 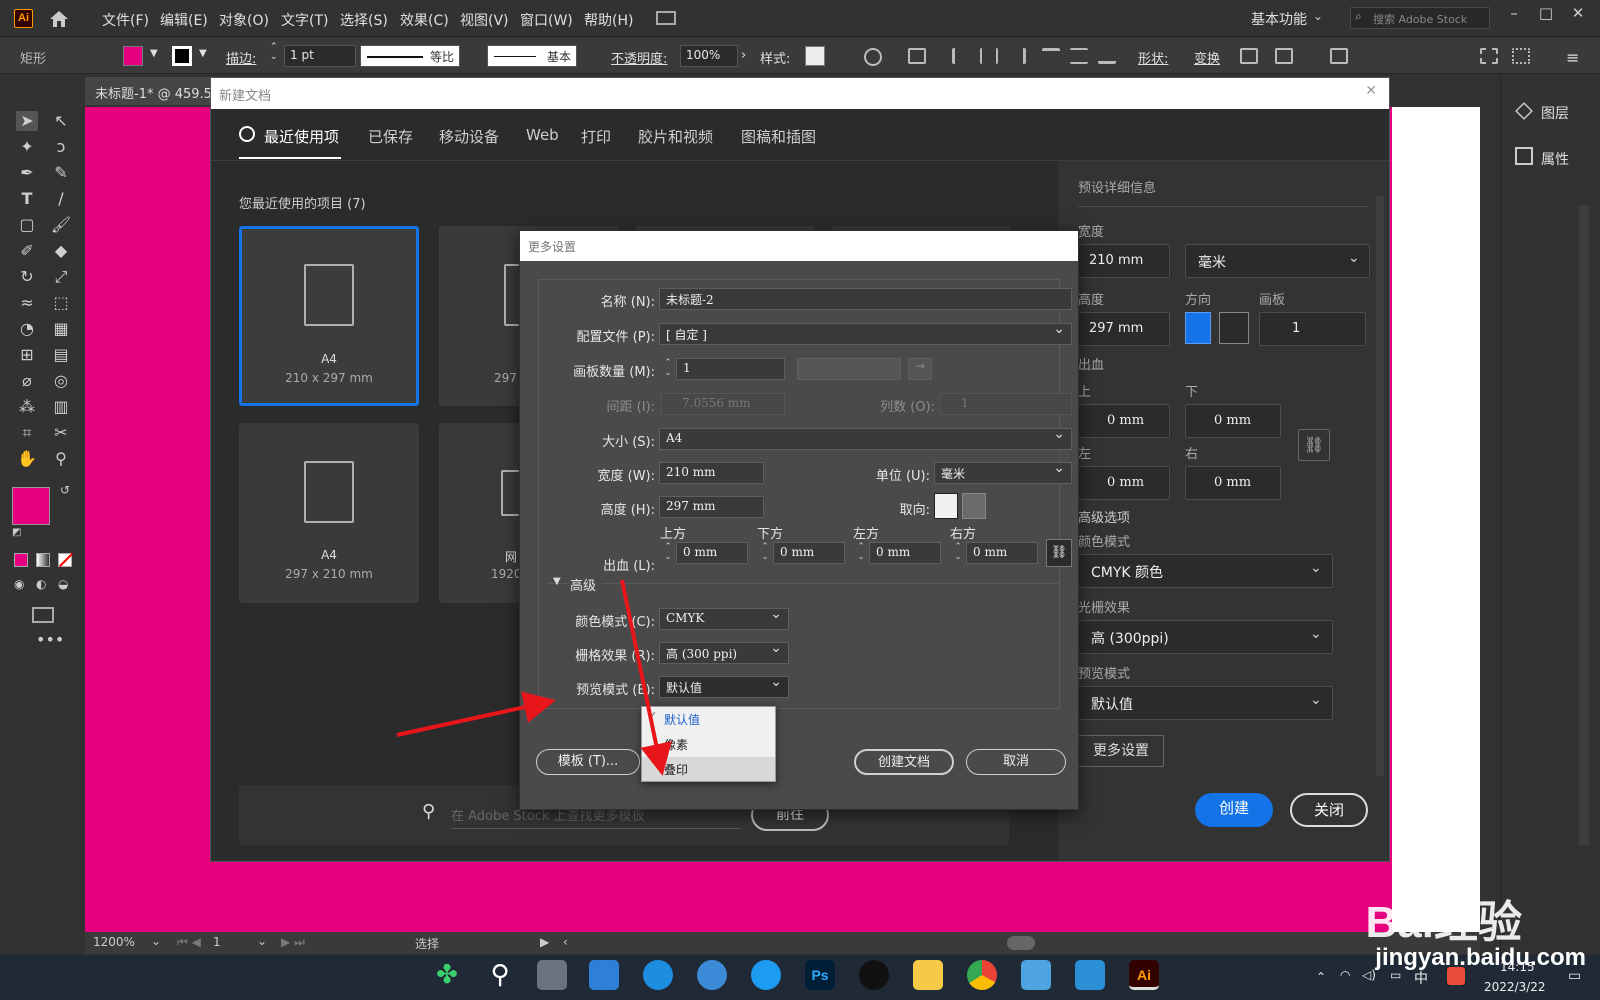 I want to click on width-tool-icon: ≈, so click(x=27, y=303).